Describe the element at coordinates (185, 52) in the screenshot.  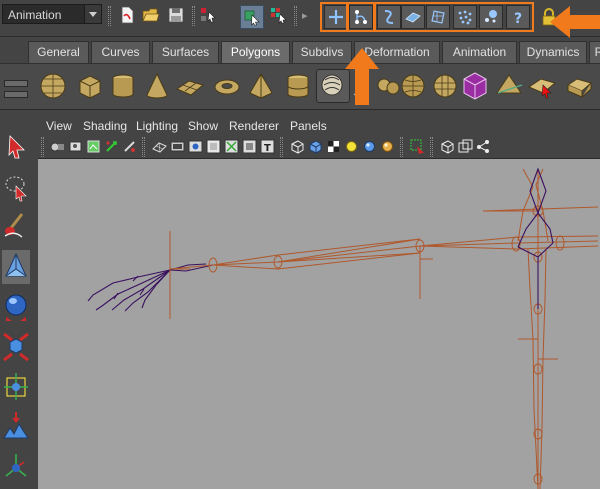
I see `tab-surfaces: Surfaces` at that location.